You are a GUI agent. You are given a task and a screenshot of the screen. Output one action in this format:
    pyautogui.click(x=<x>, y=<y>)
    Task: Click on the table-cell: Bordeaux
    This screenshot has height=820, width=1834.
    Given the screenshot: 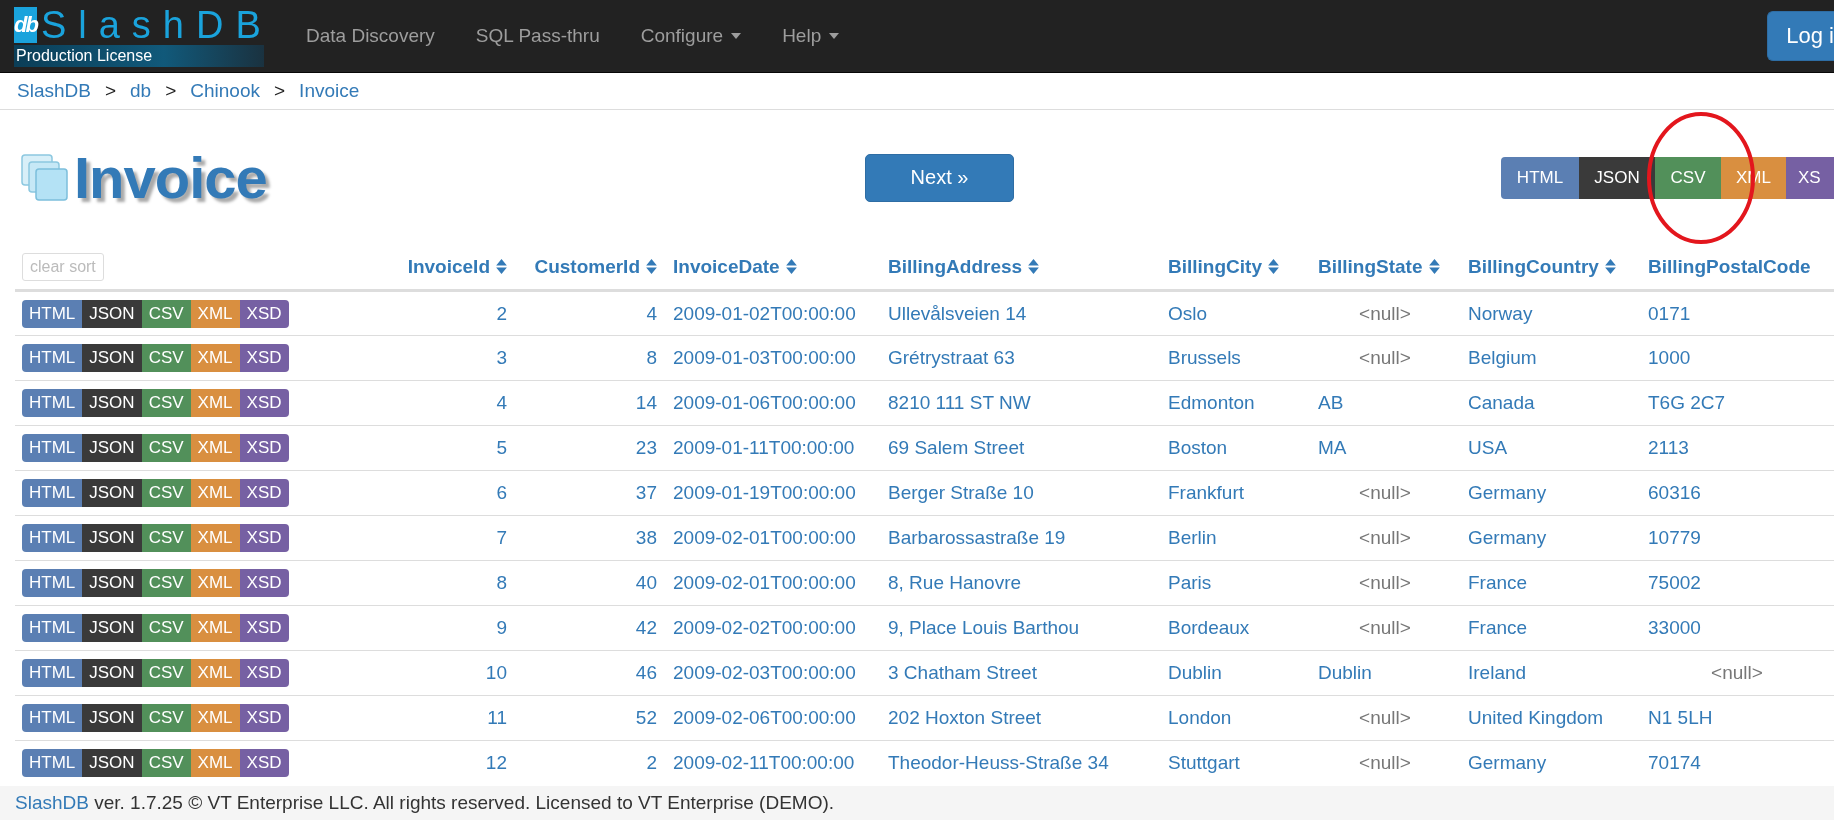 What is the action you would take?
    pyautogui.click(x=1209, y=627)
    